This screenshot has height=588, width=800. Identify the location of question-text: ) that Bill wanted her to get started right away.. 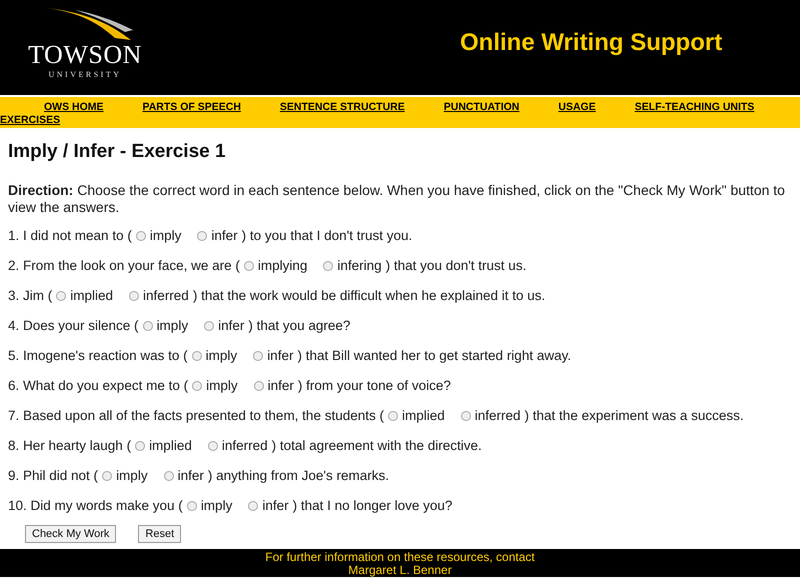
(434, 355).